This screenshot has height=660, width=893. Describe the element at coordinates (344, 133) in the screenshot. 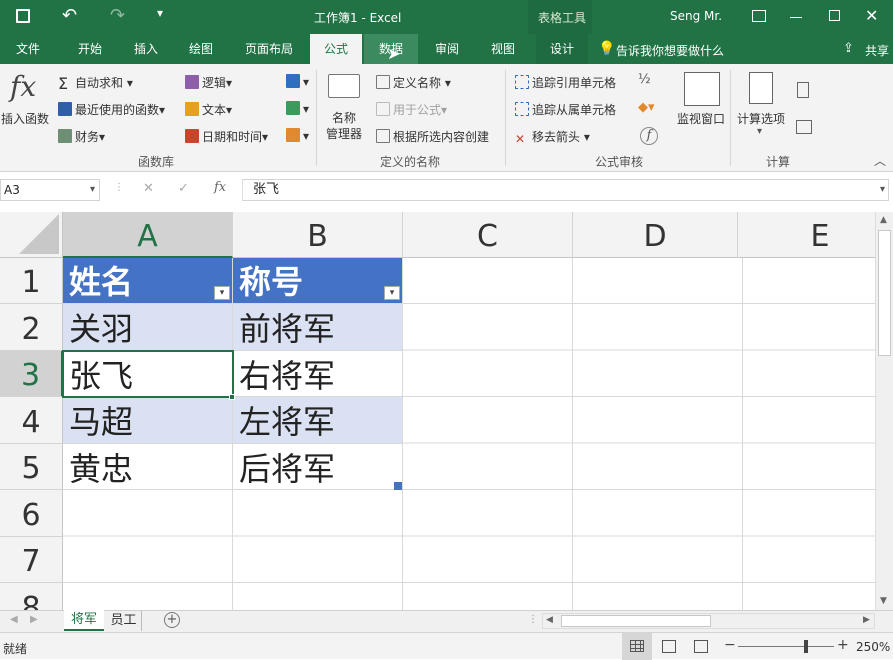

I see `name-manager-label-2: 管理器` at that location.